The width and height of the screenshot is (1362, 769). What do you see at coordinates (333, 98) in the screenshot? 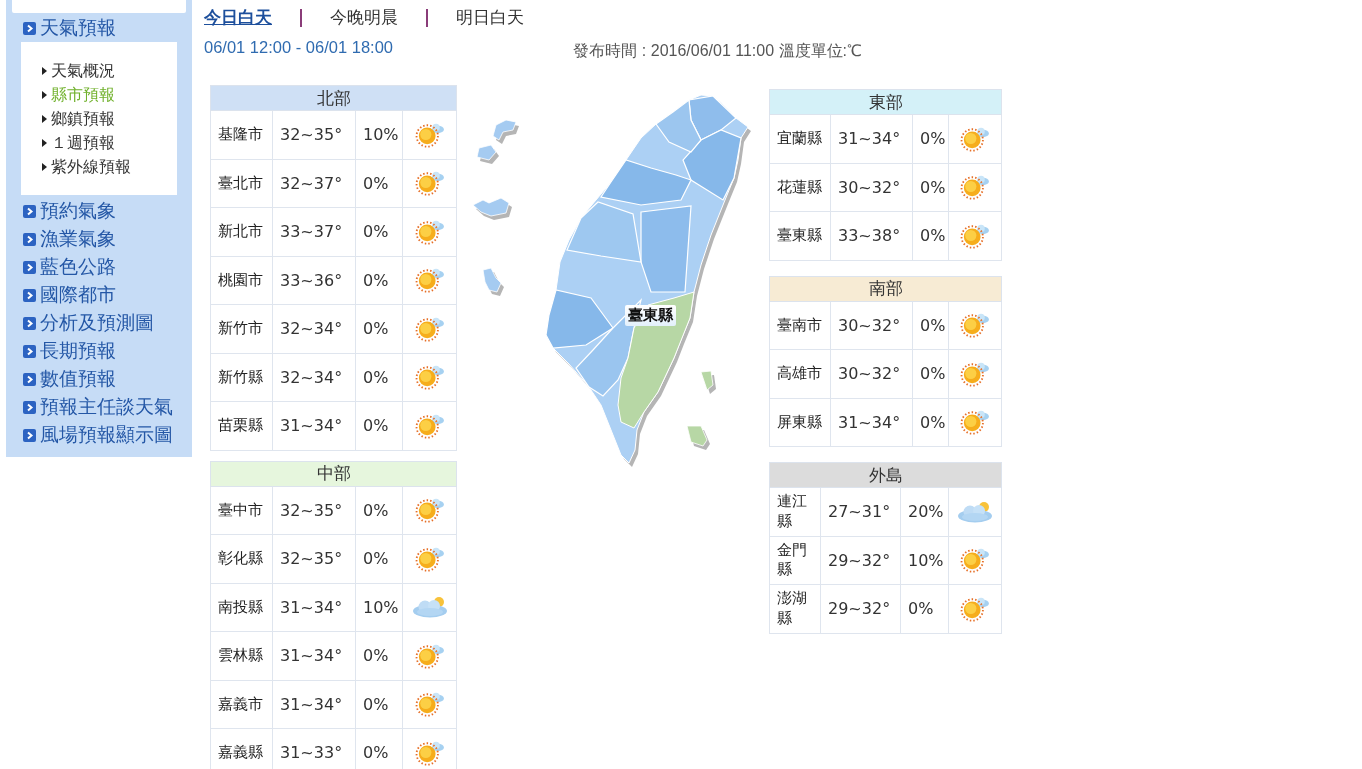
I see `region-header: 北部` at bounding box center [333, 98].